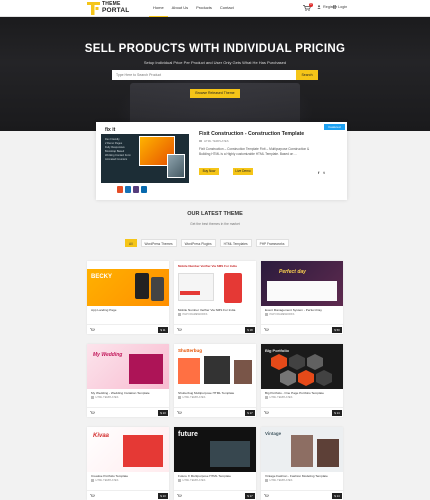 The width and height of the screenshot is (430, 500). What do you see at coordinates (108, 355) in the screenshot?
I see `thumb-caption: My Wedding` at bounding box center [108, 355].